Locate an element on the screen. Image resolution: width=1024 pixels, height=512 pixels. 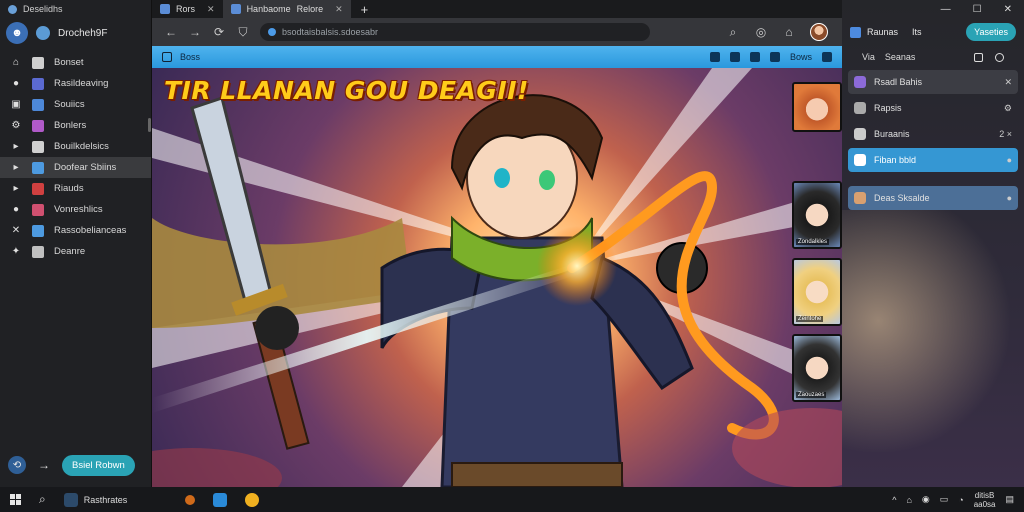
sidebar-item: ▸ Doofear Sbiins is located at coordinates (75, 167).